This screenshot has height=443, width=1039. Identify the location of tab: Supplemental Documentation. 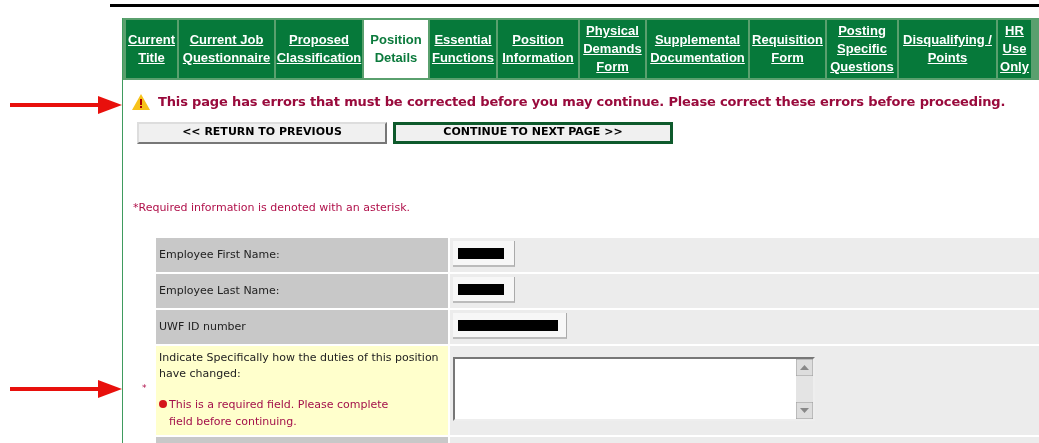
(697, 49).